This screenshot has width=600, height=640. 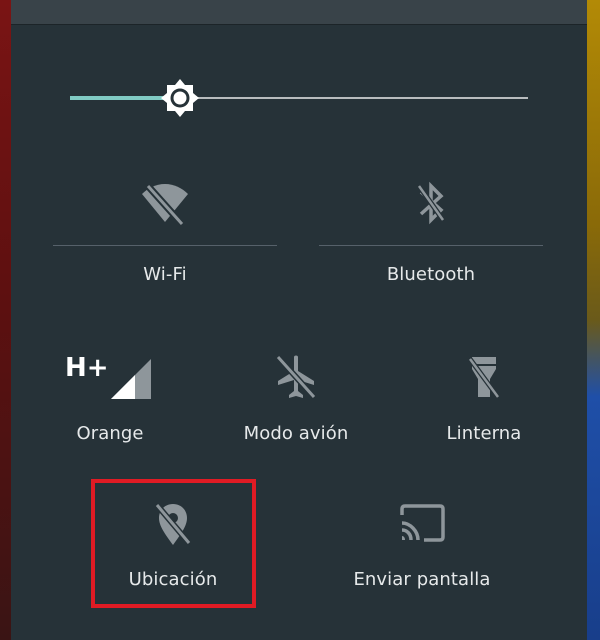 I want to click on wifi-off-icon, so click(x=165, y=203).